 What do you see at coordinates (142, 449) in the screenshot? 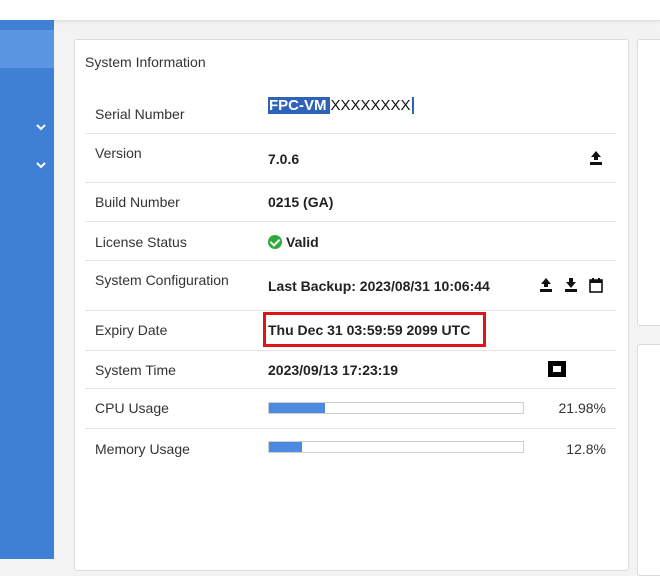
I see `memory-usage-label: Memory Usage` at bounding box center [142, 449].